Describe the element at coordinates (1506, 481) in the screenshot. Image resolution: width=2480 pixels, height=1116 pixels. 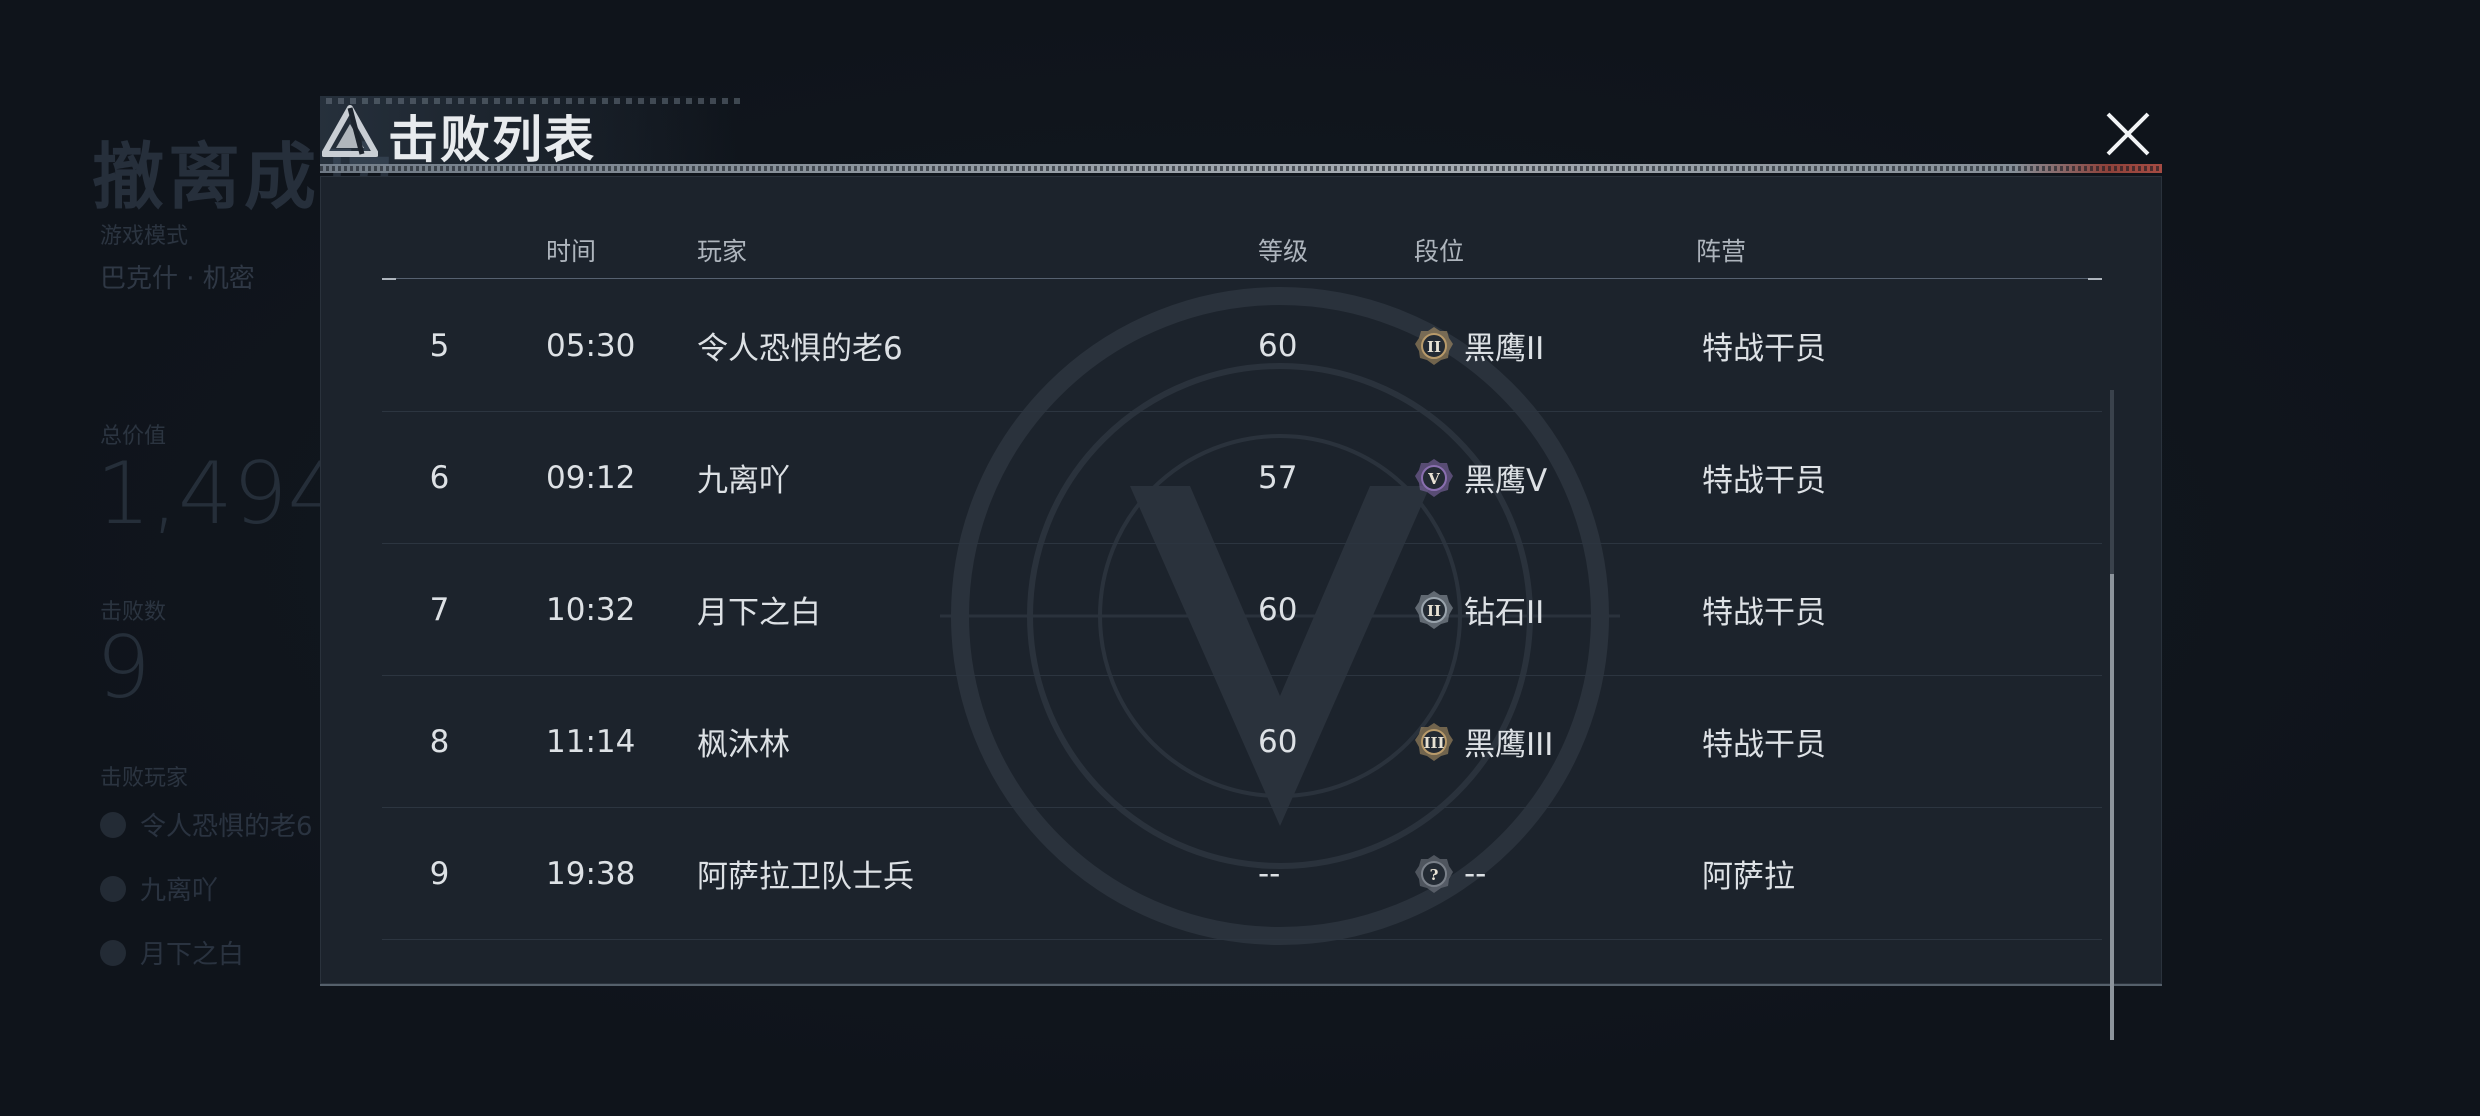
I see `row-rank-label: 黑鹰V` at that location.